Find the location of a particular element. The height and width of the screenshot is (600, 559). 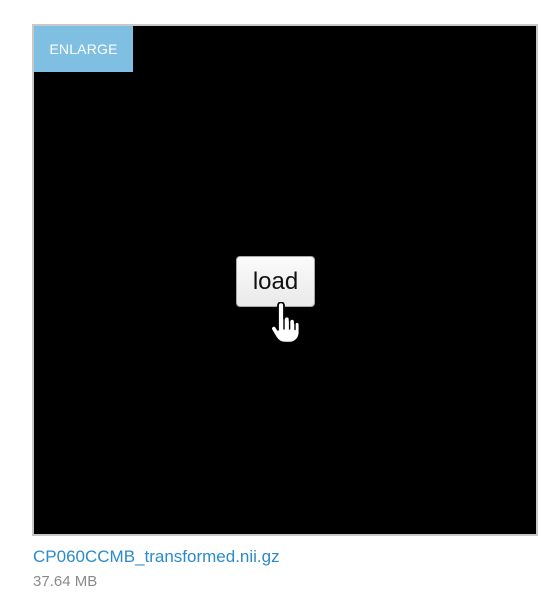

load-button: load is located at coordinates (275, 281).